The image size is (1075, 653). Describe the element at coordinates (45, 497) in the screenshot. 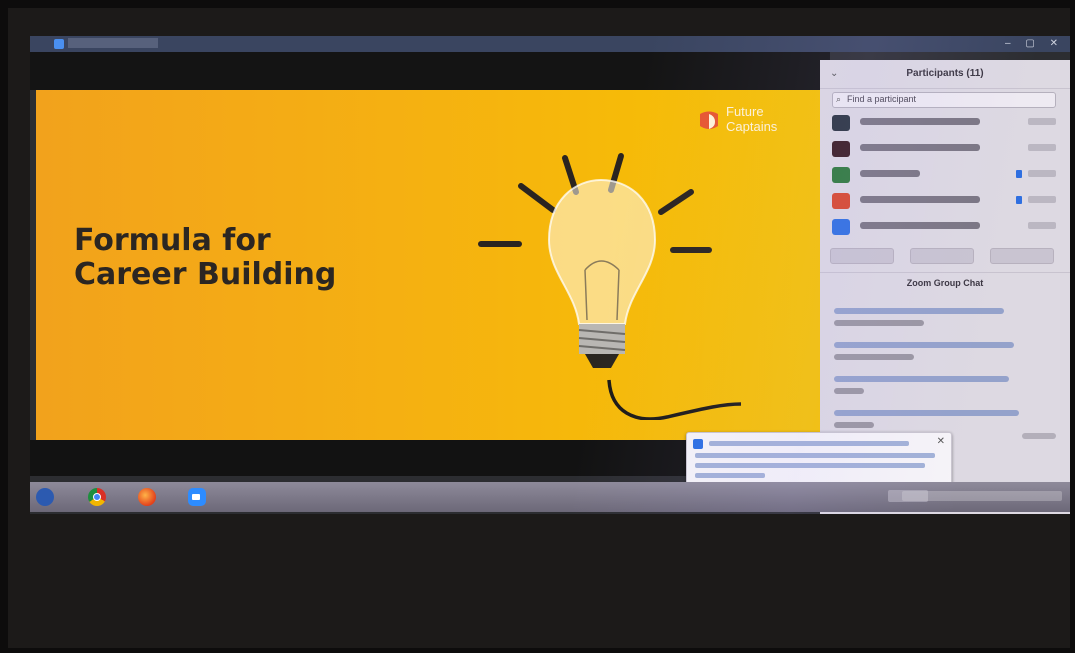

I see `start-button` at that location.